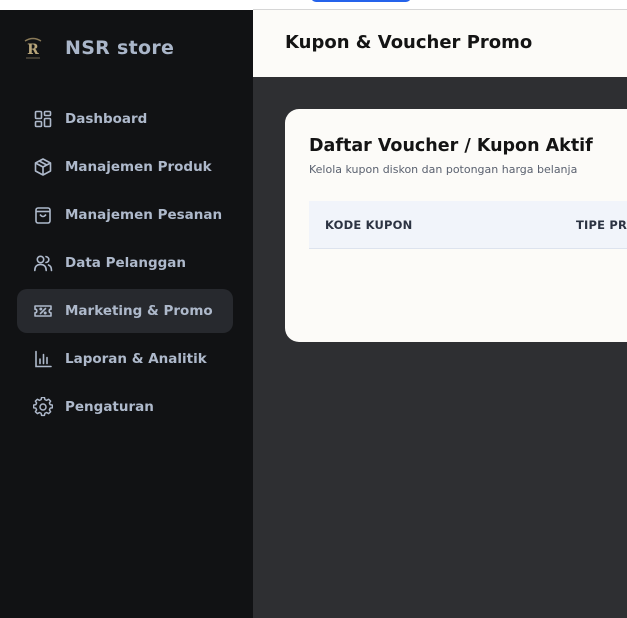 The width and height of the screenshot is (627, 618). What do you see at coordinates (109, 407) in the screenshot?
I see `sidebar-item-label: Pengaturan` at bounding box center [109, 407].